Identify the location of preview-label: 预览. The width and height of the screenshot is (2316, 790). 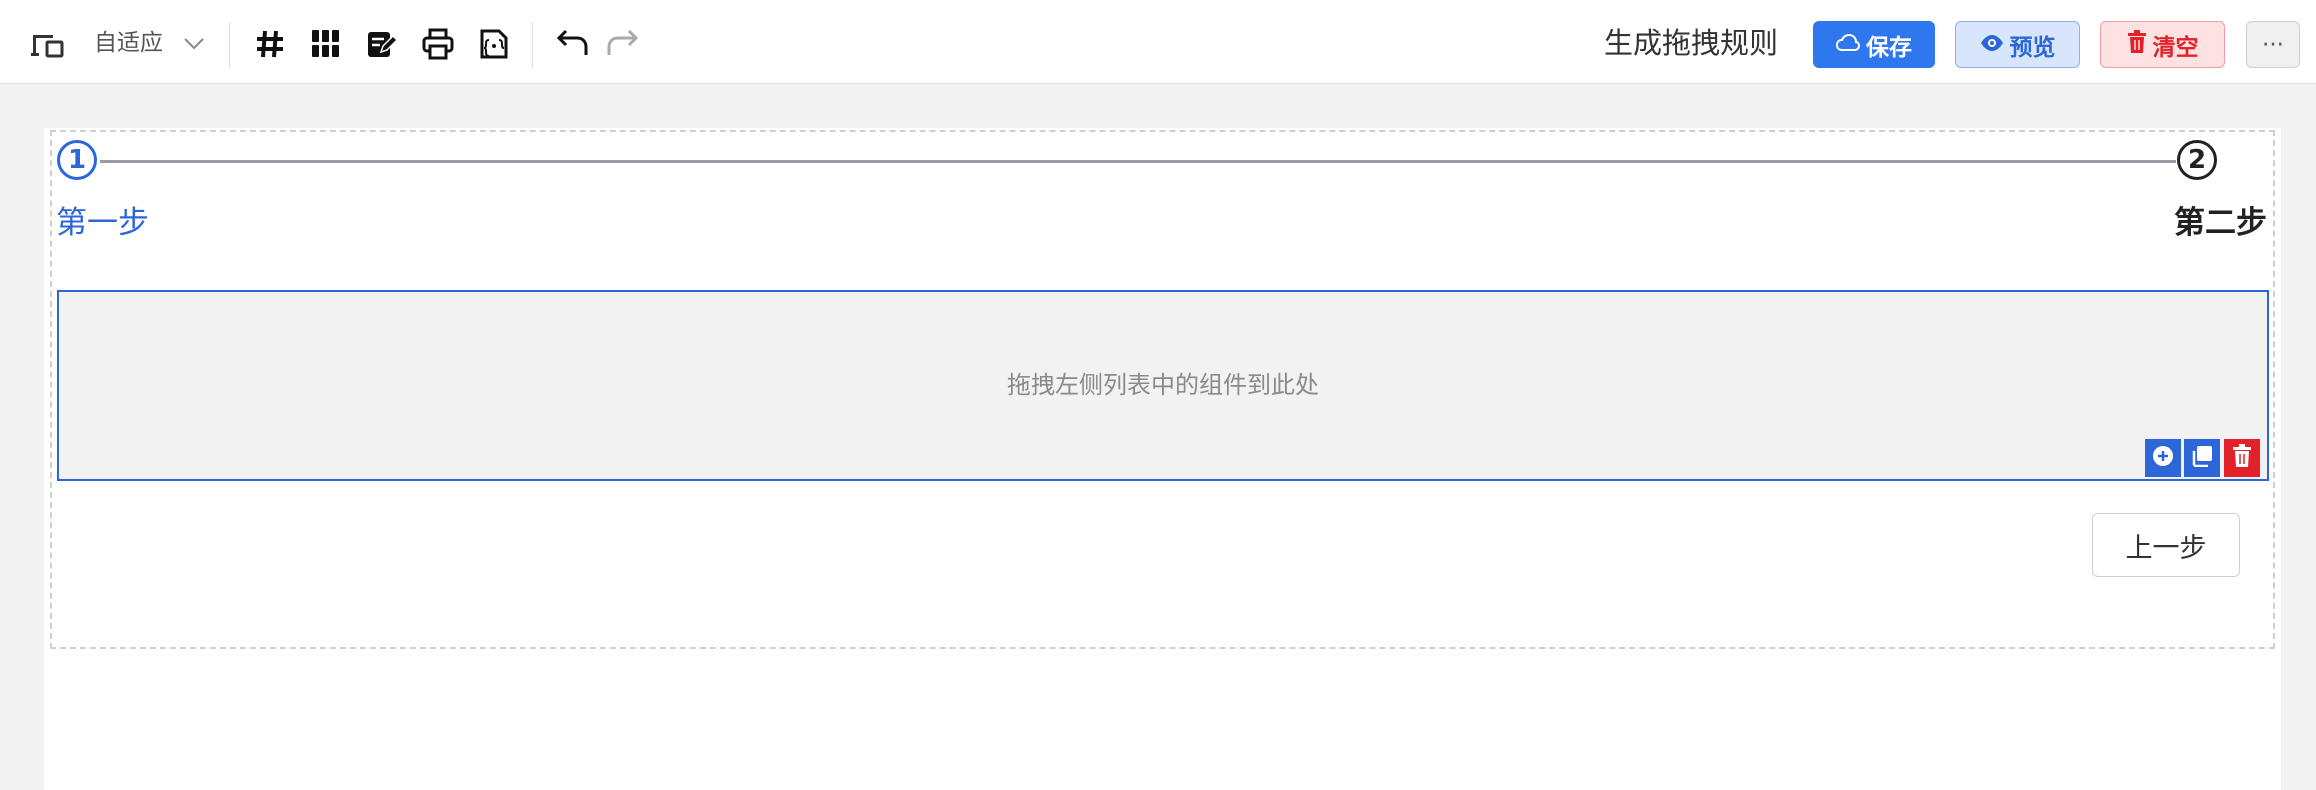
(2032, 47).